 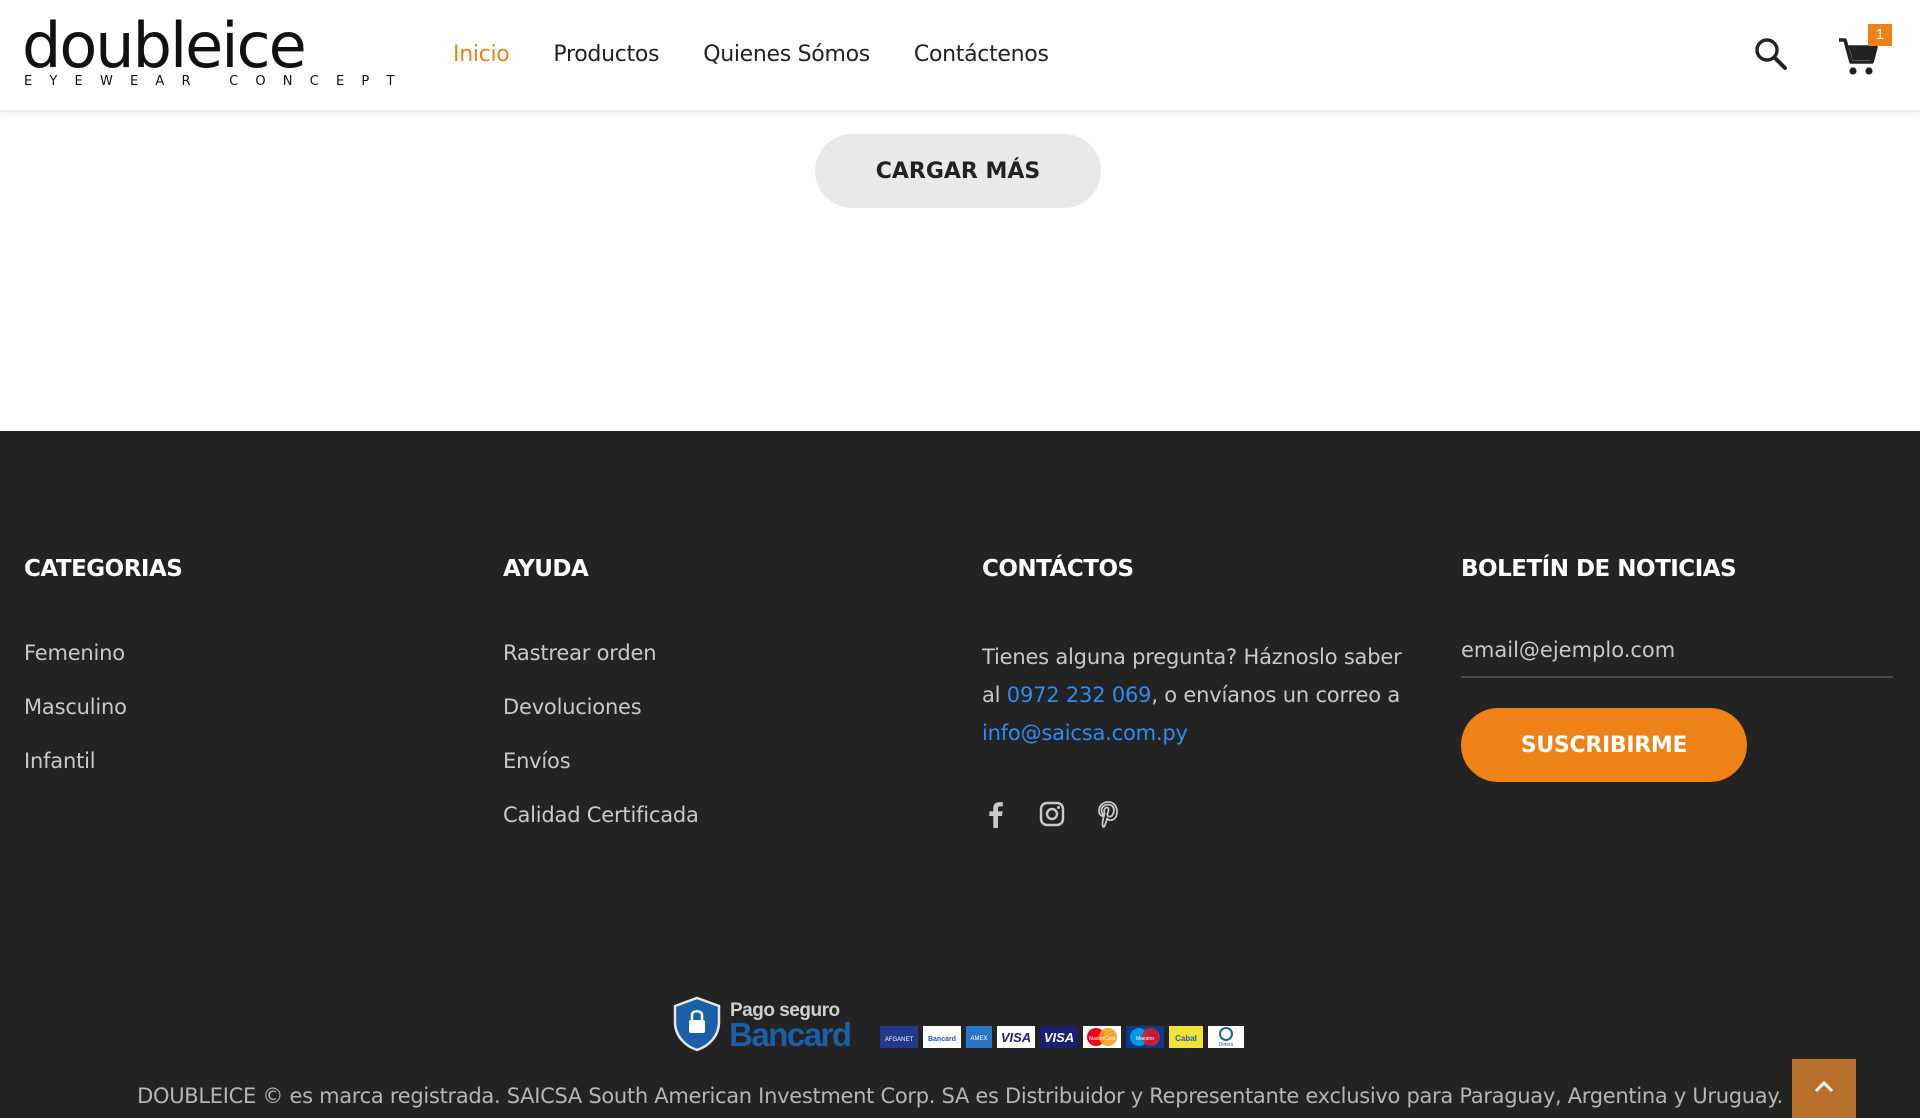 I want to click on nav-item-inicio: Inicio, so click(x=481, y=55).